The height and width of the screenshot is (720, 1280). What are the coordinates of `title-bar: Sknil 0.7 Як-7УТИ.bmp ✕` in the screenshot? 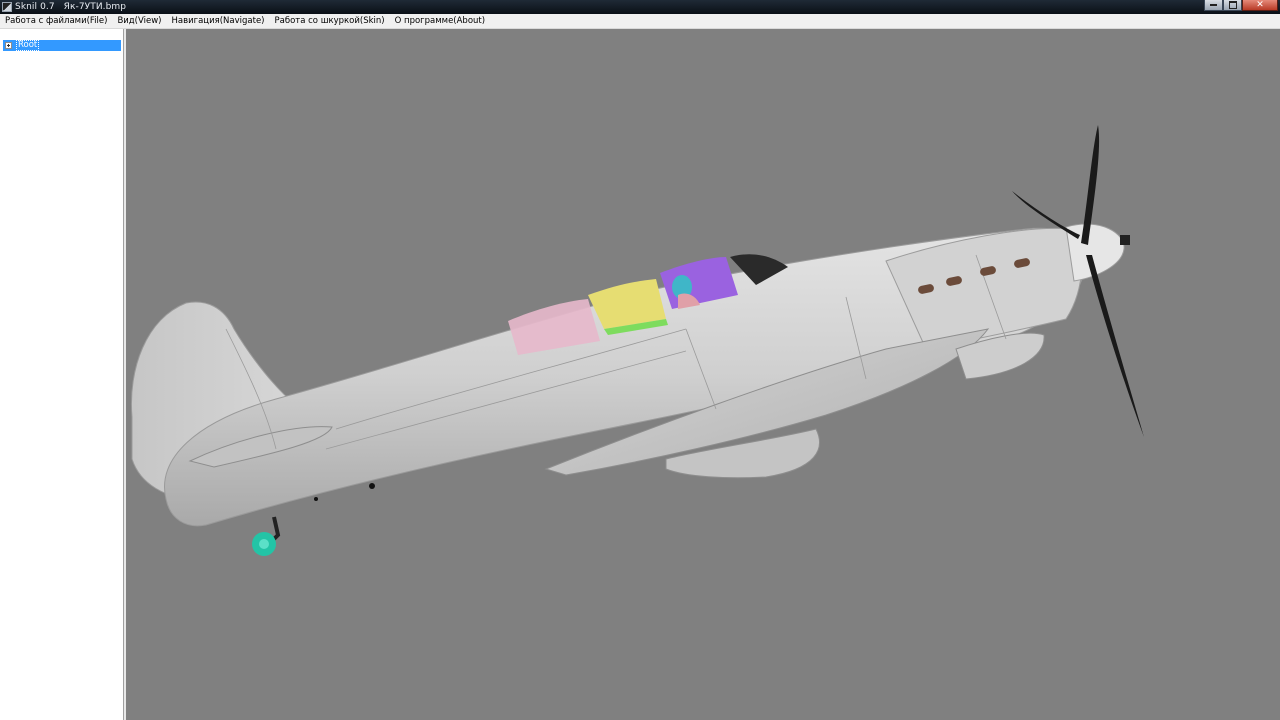 It's located at (640, 7).